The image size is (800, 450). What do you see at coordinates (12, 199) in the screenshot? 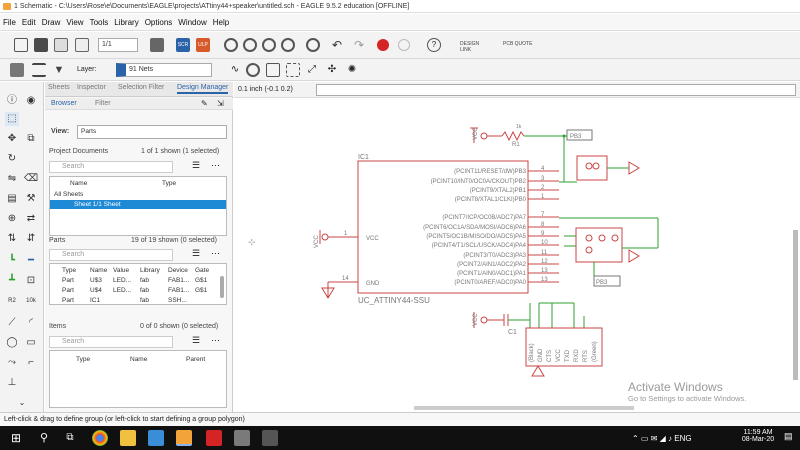
I see `group-tool-icon: ▤` at bounding box center [12, 199].